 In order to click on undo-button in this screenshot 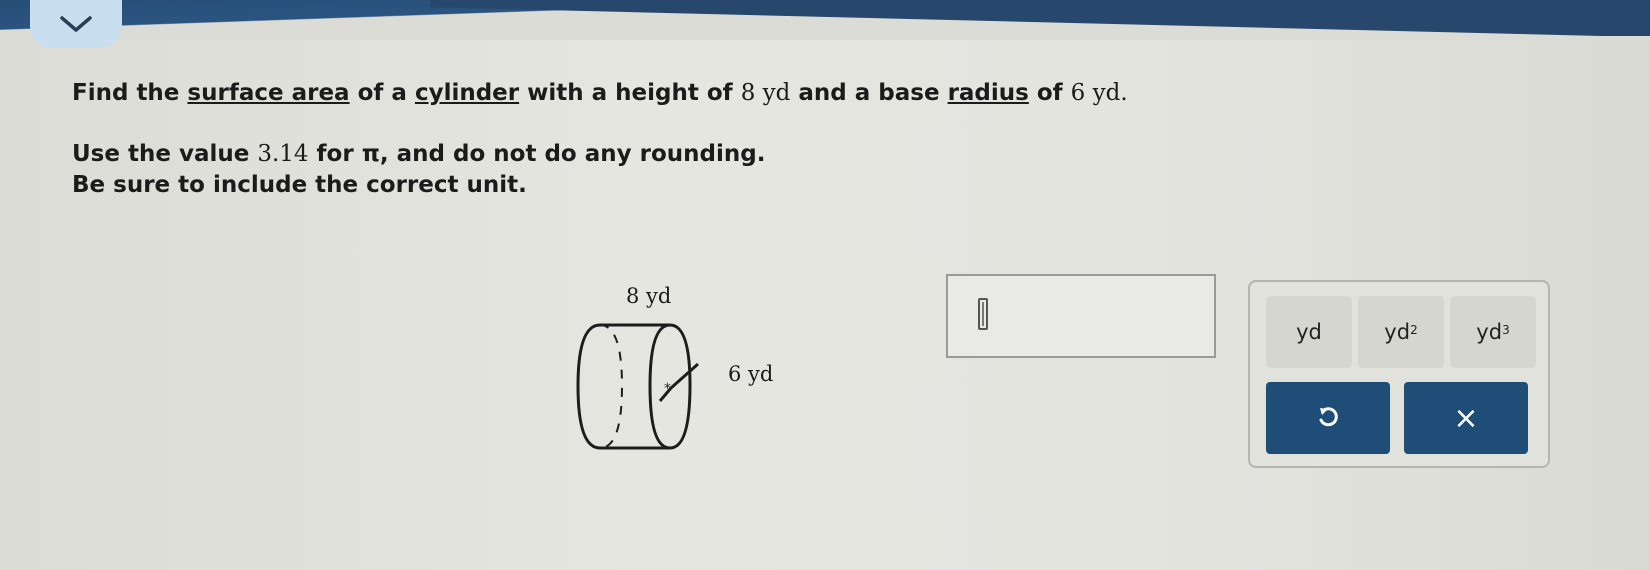, I will do `click(1328, 418)`.